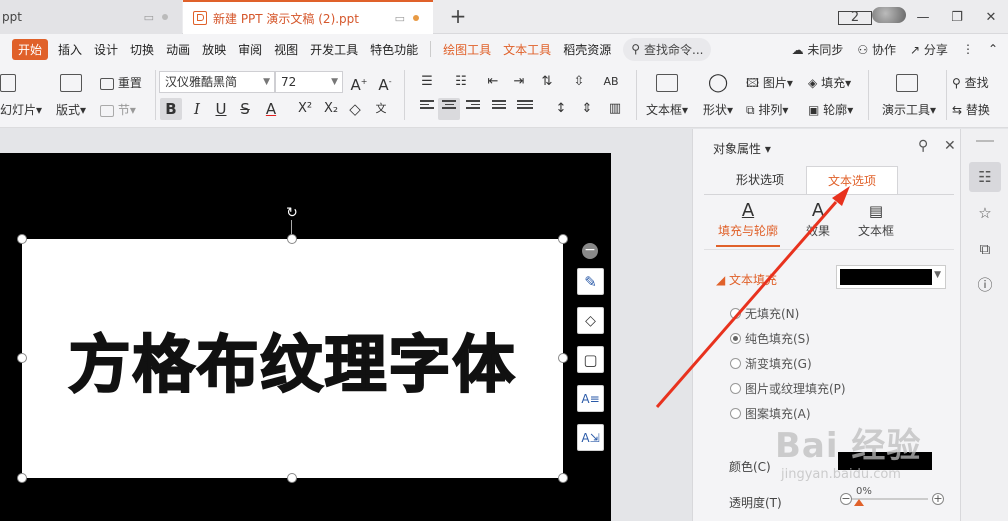 The width and height of the screenshot is (1008, 521). What do you see at coordinates (907, 83) in the screenshot?
I see `presentation-tools-icon` at bounding box center [907, 83].